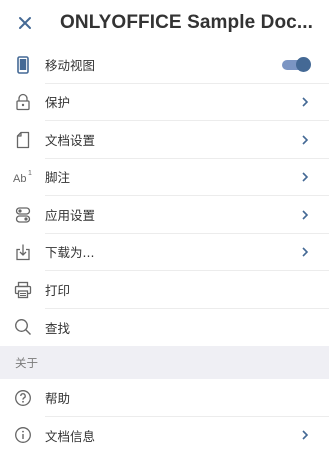 This screenshot has height=473, width=329. What do you see at coordinates (22, 65) in the screenshot?
I see `phone-icon` at bounding box center [22, 65].